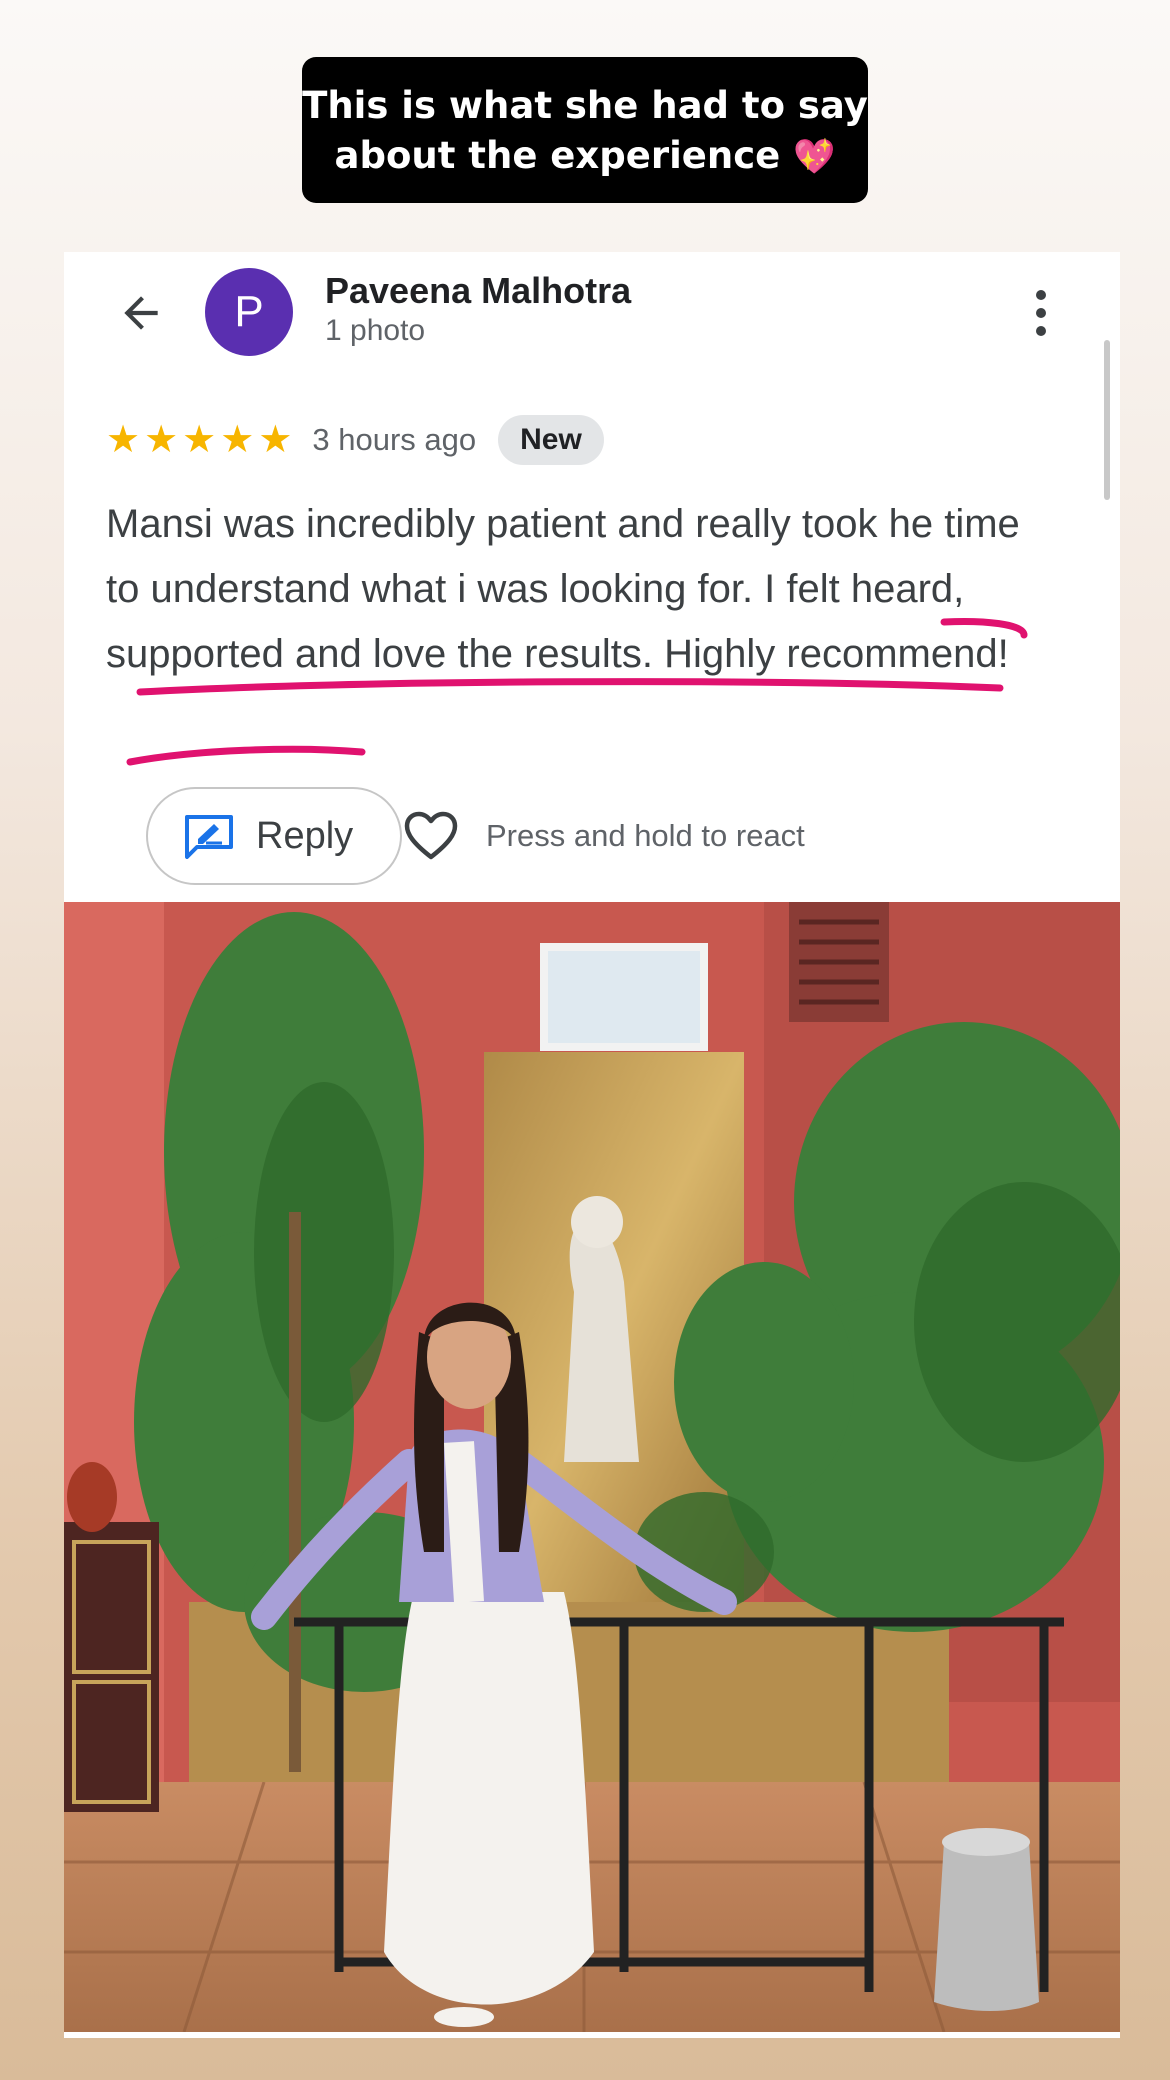  I want to click on scrollbar, so click(1107, 420).